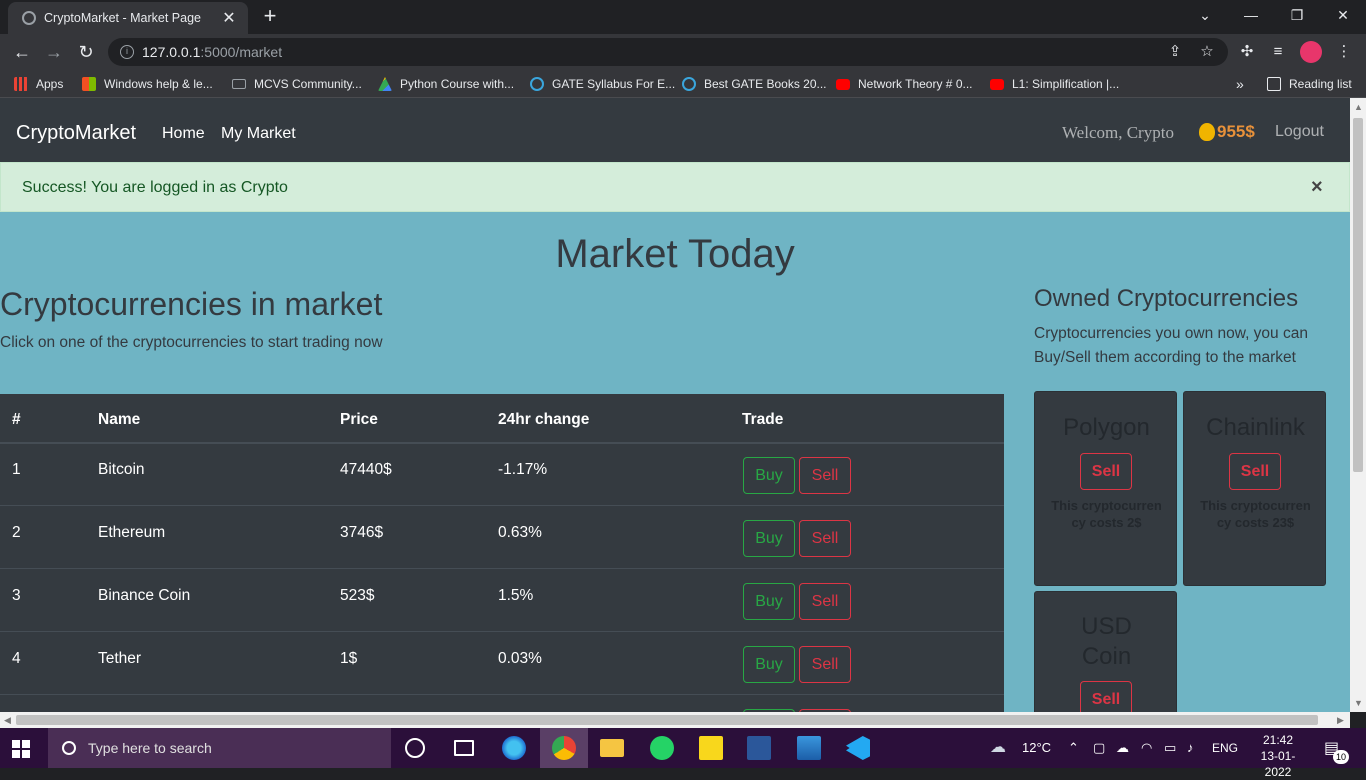  Describe the element at coordinates (612, 748) in the screenshot. I see `file-explorer-icon` at that location.